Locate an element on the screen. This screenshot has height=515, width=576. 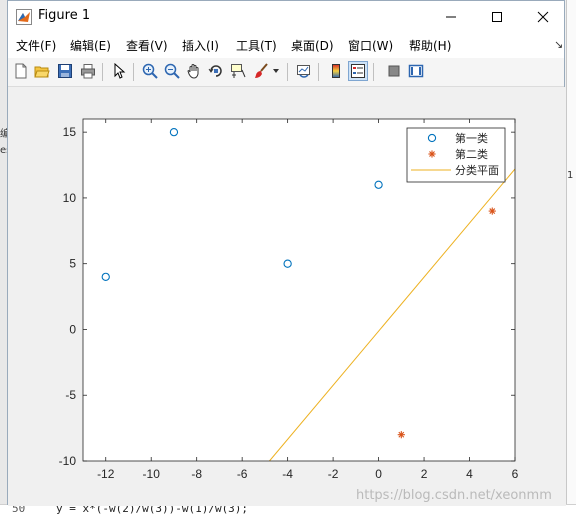
zoom-in-icon is located at coordinates (150, 71).